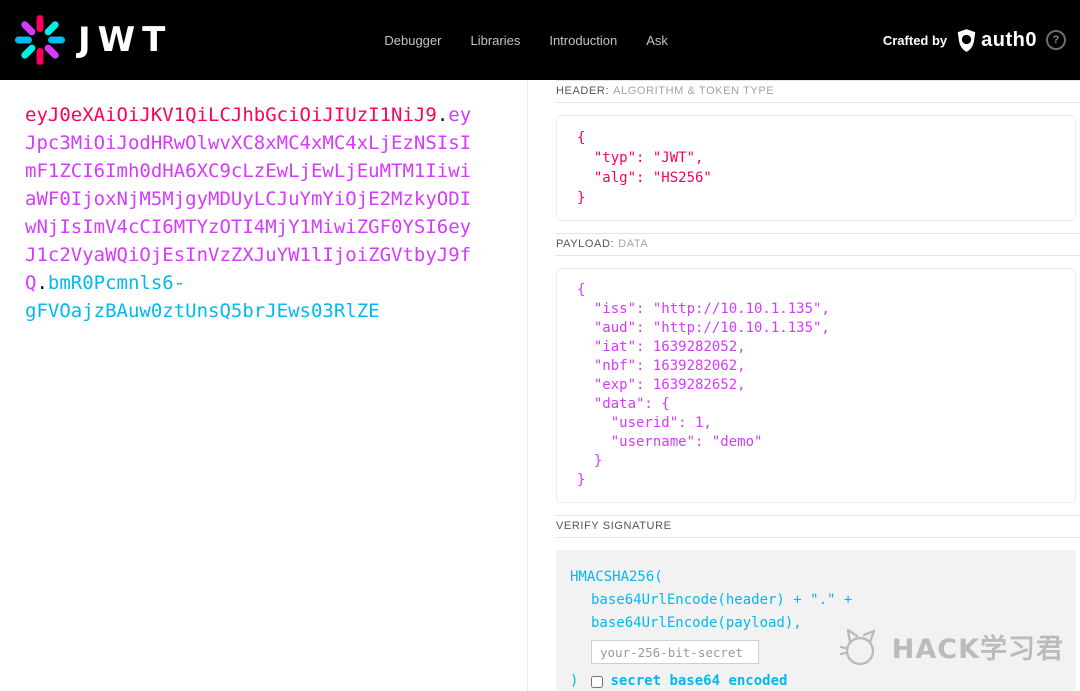 The image size is (1080, 691). I want to click on auth0-shield-icon, so click(966, 40).